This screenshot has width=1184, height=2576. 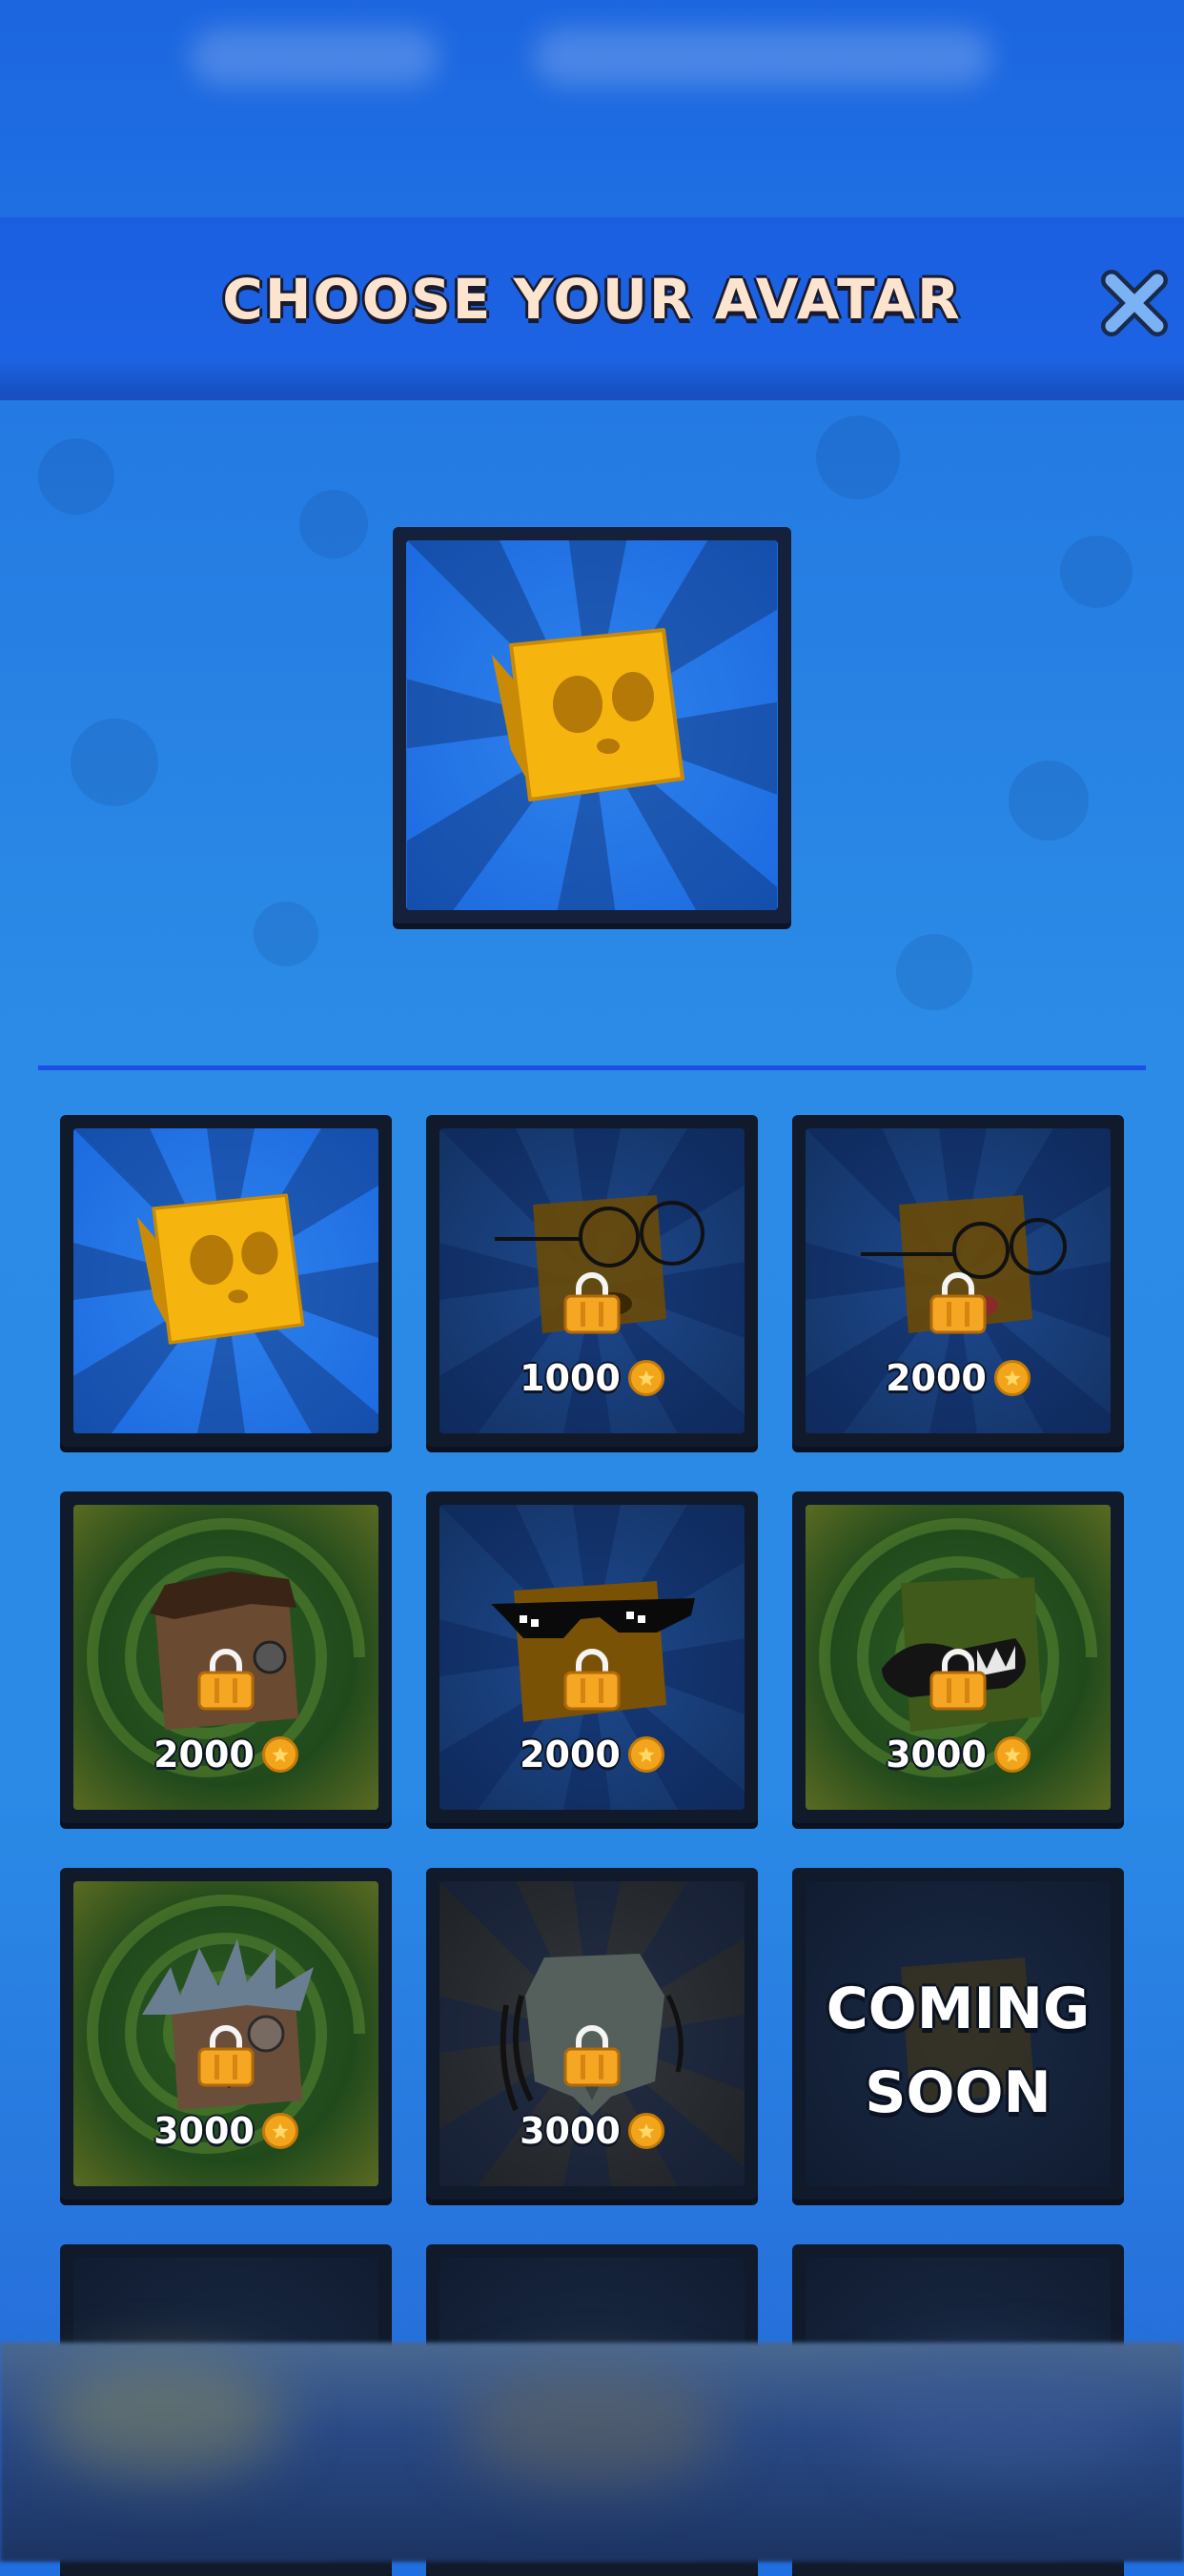 What do you see at coordinates (592, 108) in the screenshot?
I see `status-bar-blurred` at bounding box center [592, 108].